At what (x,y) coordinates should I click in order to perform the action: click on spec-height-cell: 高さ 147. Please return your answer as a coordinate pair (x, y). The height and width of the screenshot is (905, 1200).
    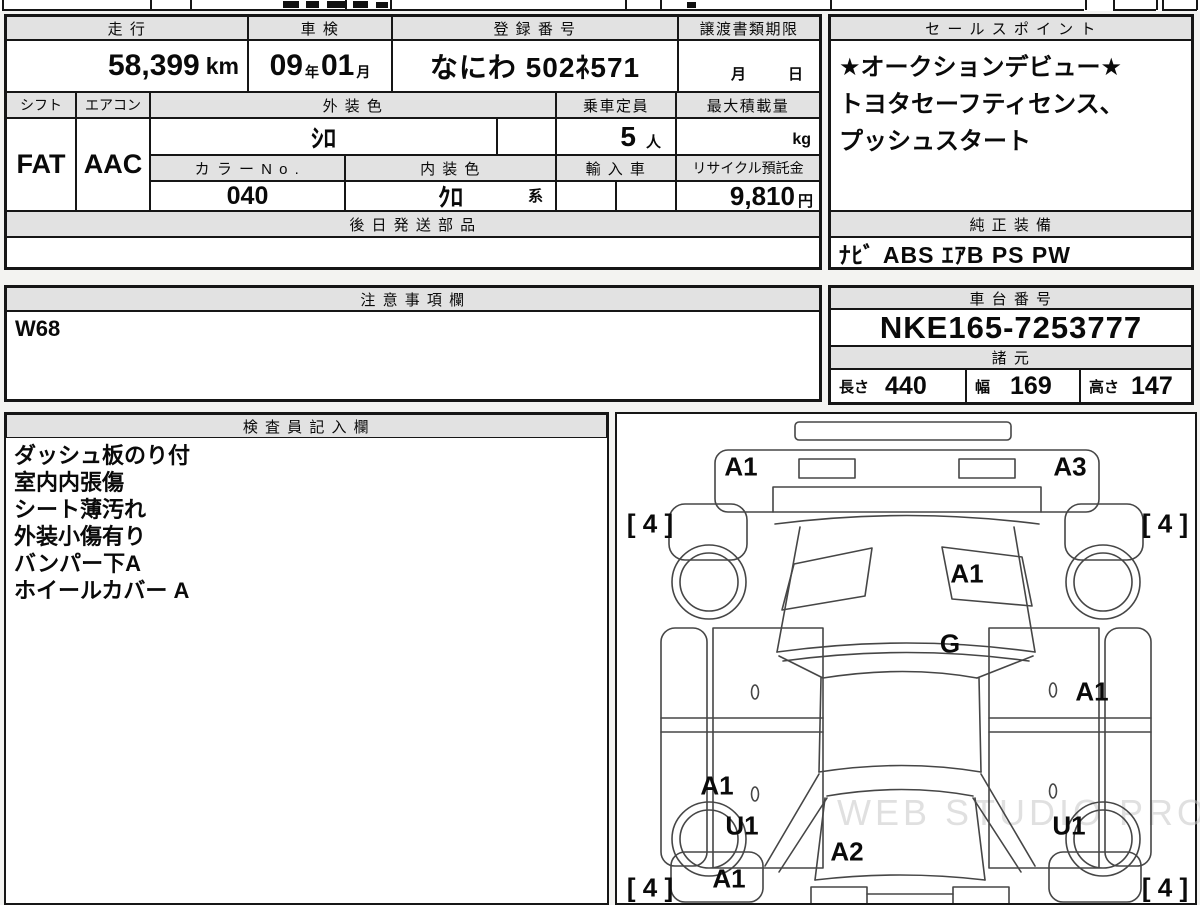
    Looking at the image, I should click on (1136, 386).